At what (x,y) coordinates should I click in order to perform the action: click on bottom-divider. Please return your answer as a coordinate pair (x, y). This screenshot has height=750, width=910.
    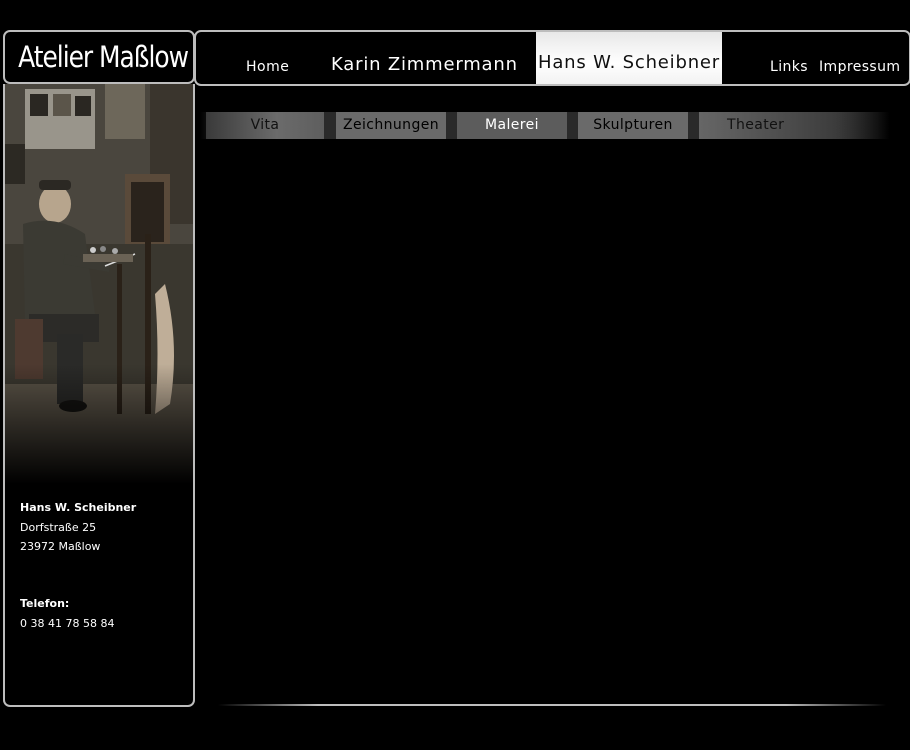
    Looking at the image, I should click on (552, 705).